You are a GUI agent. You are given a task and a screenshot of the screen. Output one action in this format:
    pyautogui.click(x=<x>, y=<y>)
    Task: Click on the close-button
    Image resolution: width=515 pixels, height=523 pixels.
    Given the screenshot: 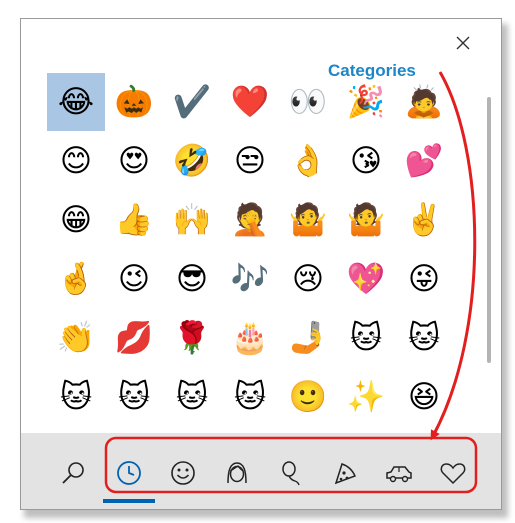 What is the action you would take?
    pyautogui.click(x=463, y=43)
    